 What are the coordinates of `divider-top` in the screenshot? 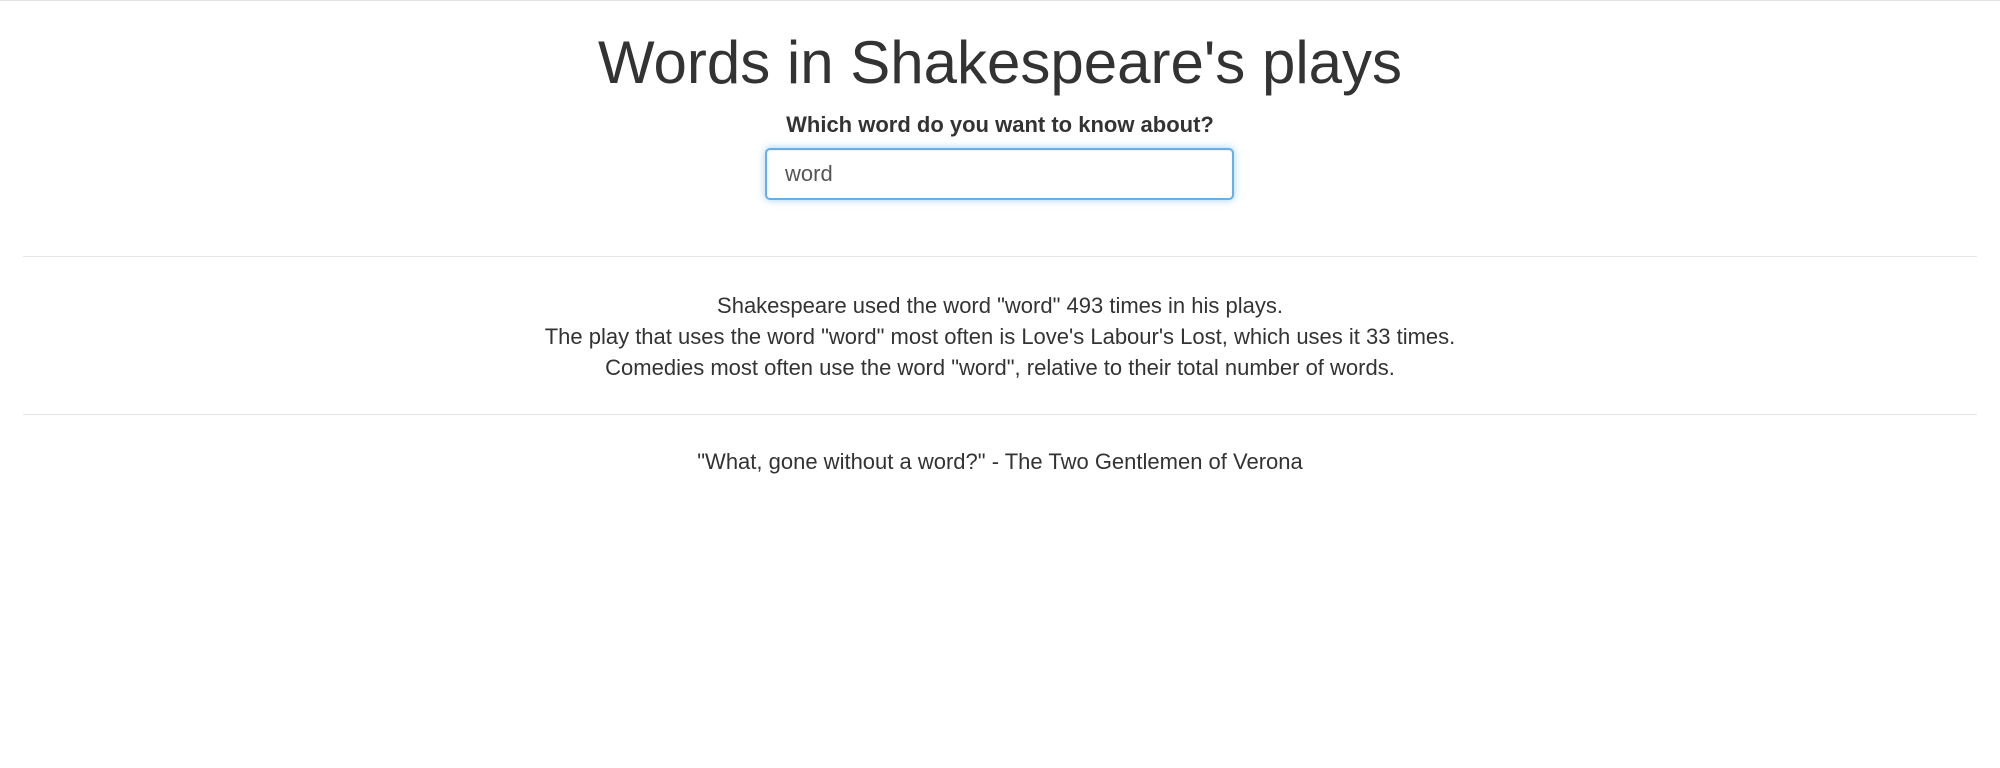 It's located at (1000, 256).